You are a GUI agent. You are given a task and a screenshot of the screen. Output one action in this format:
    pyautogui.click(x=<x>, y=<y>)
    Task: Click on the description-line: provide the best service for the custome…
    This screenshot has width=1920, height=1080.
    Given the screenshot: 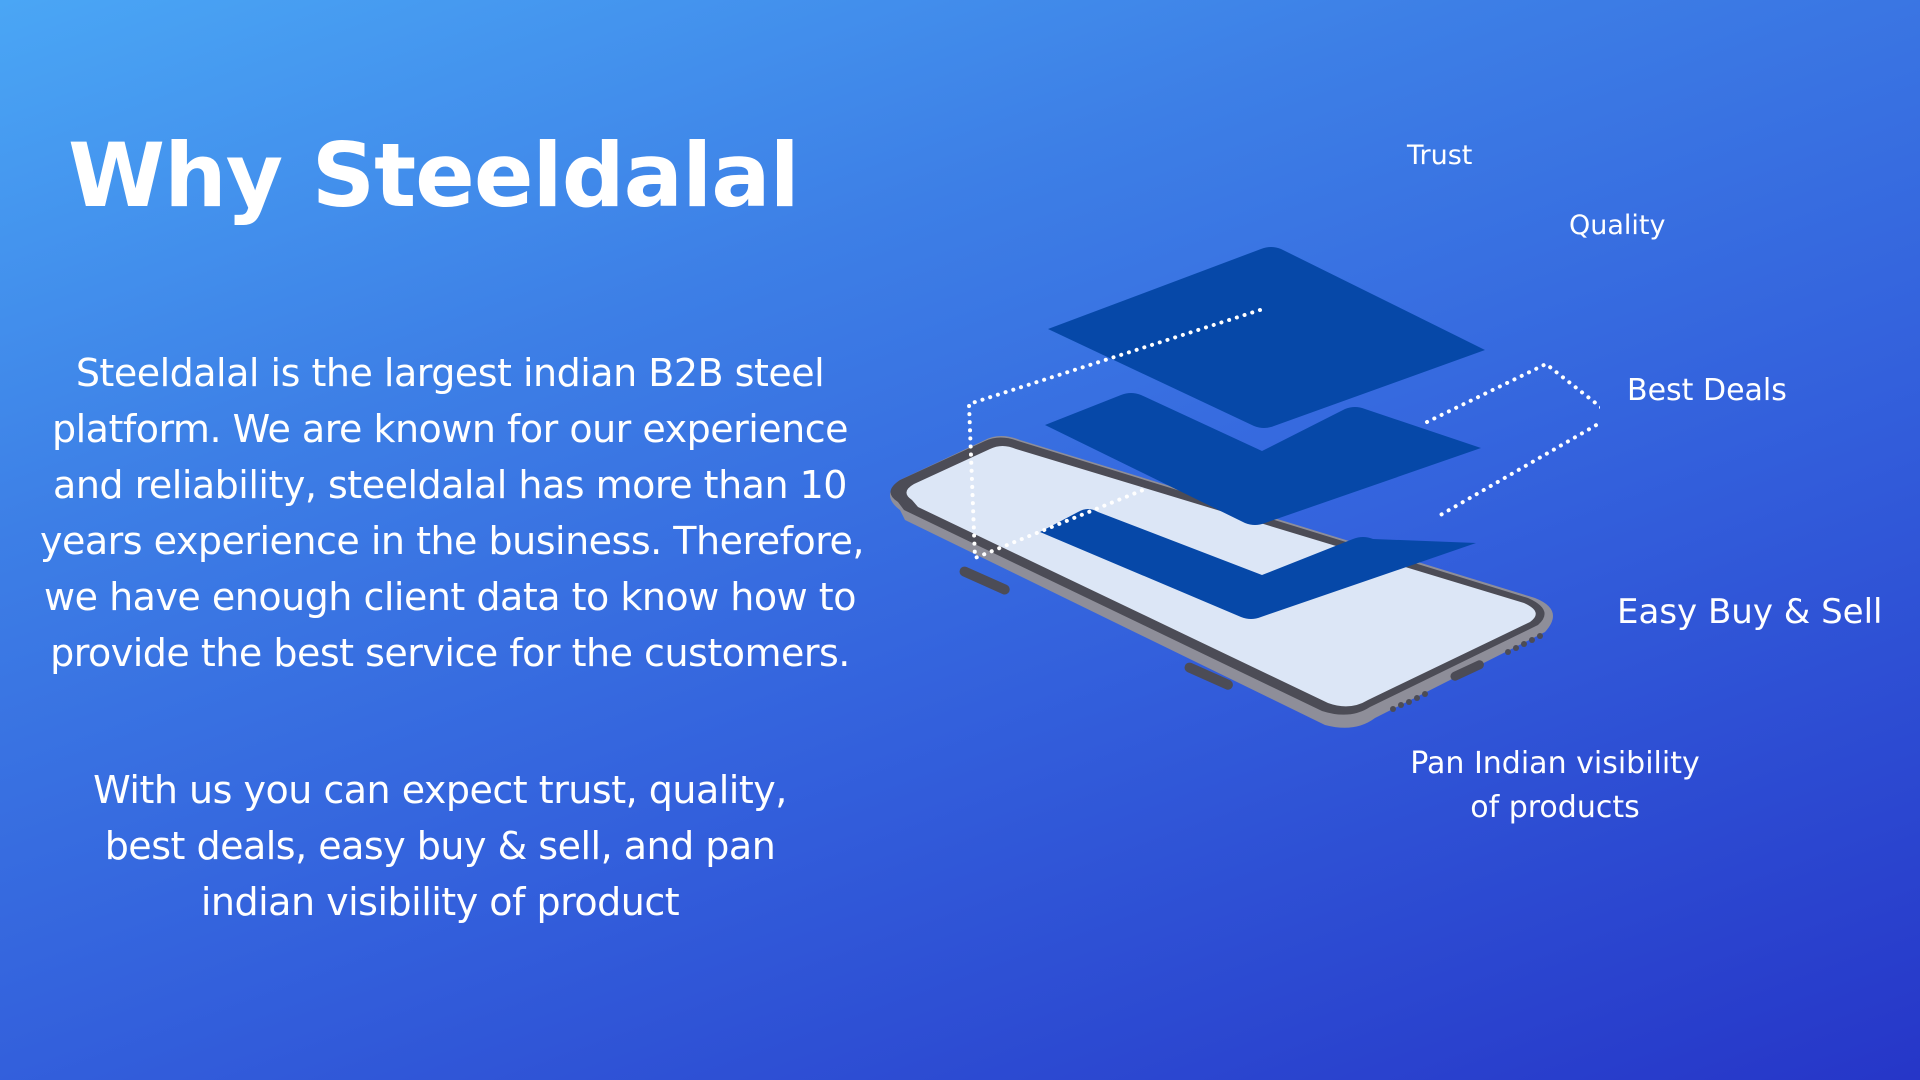 What is the action you would take?
    pyautogui.click(x=450, y=653)
    